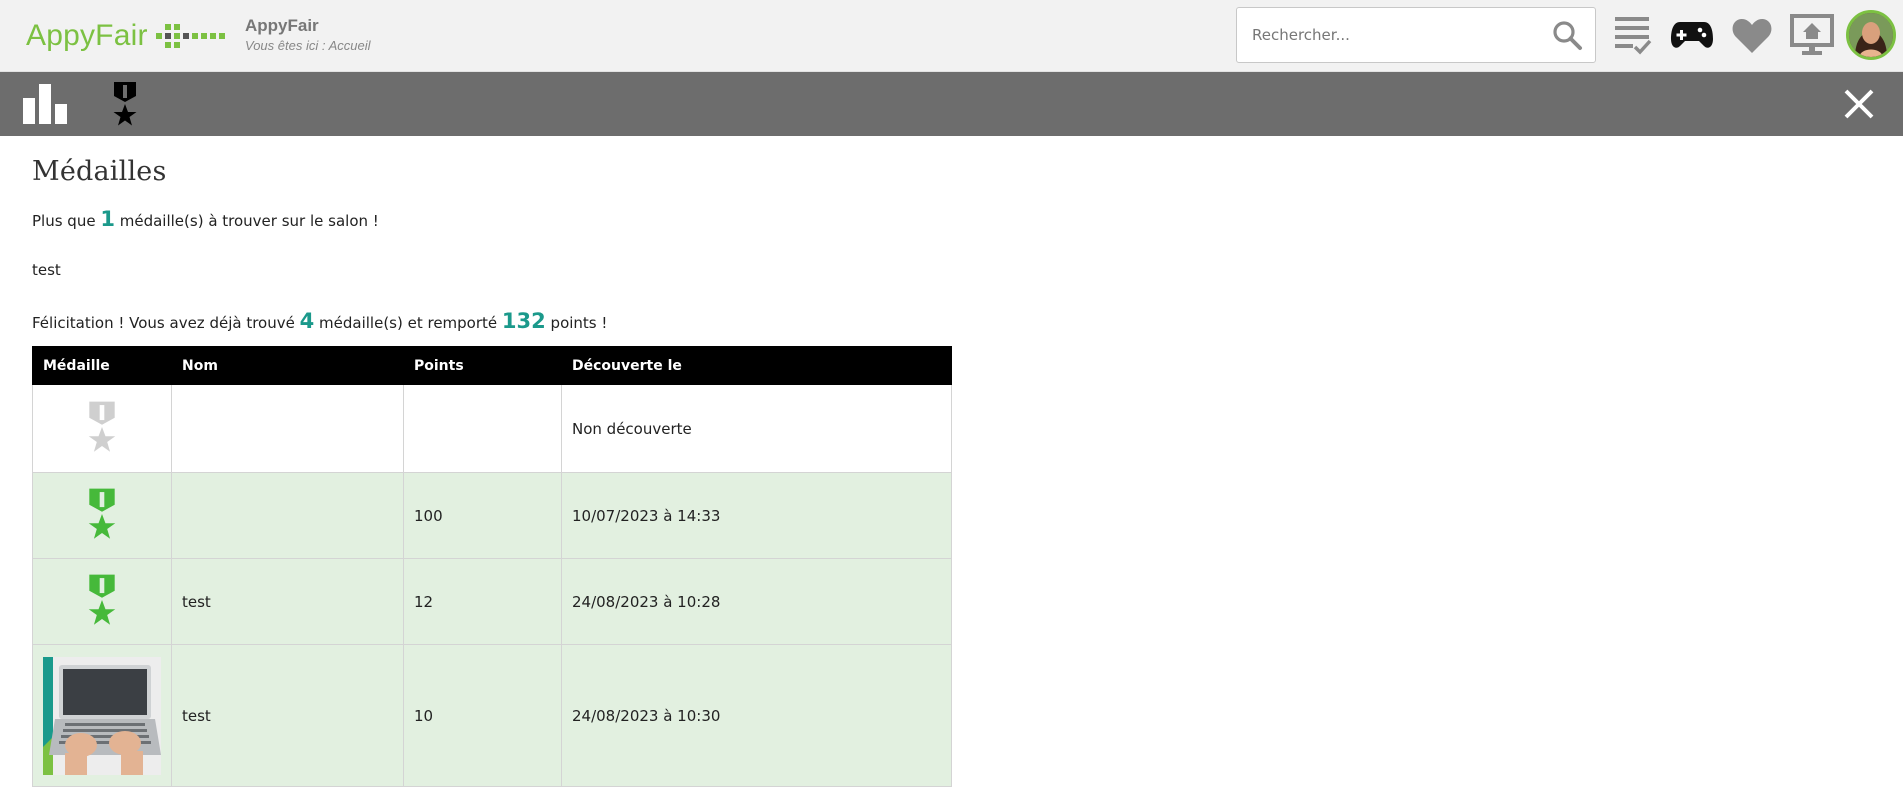  Describe the element at coordinates (408, 323) in the screenshot. I see `congrats-mid: médaille(s) et remporté` at that location.